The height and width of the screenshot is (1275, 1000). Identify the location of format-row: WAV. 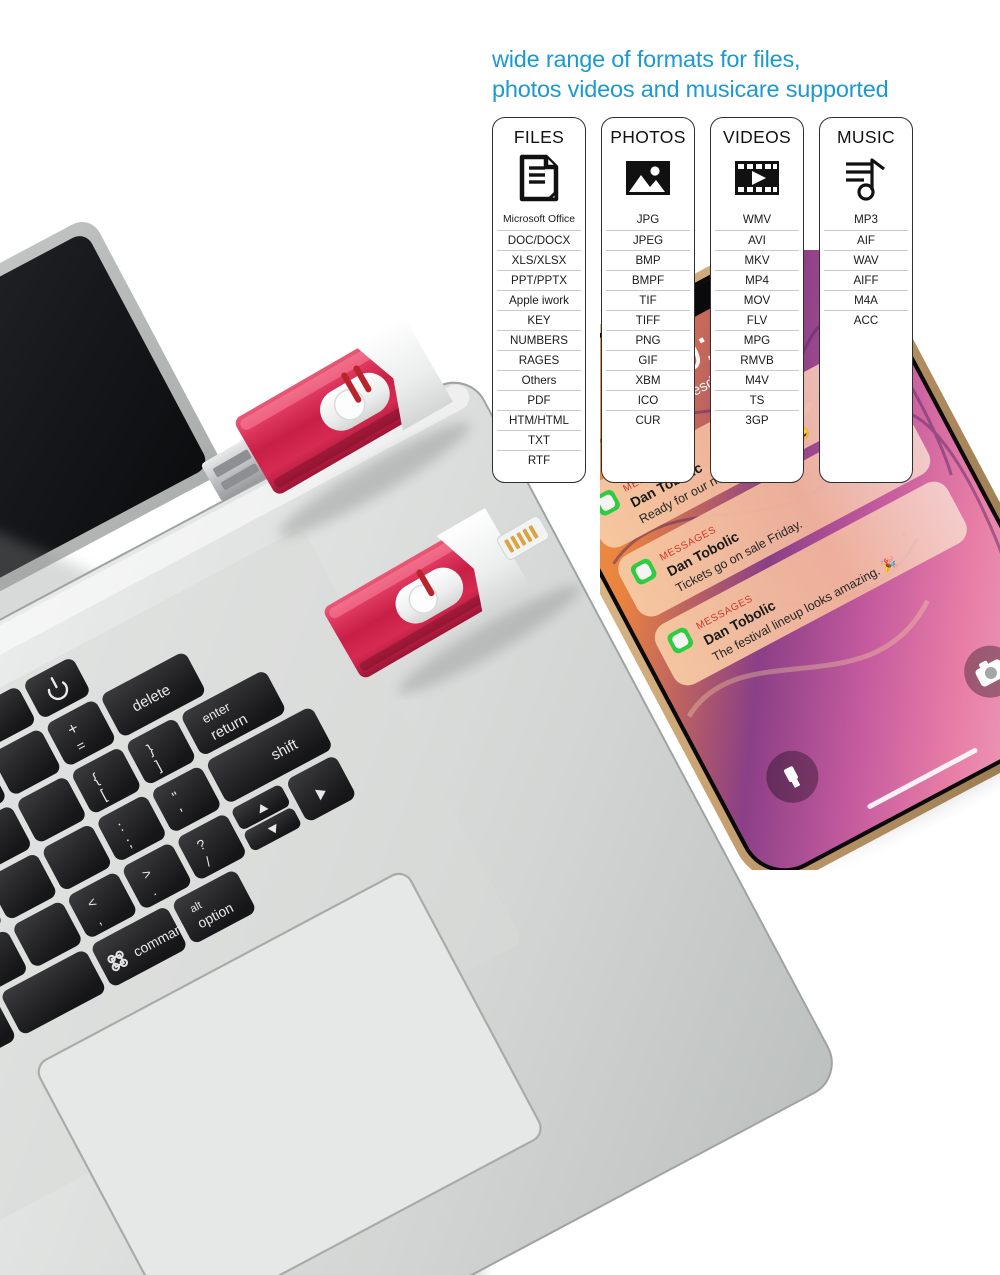
(866, 260).